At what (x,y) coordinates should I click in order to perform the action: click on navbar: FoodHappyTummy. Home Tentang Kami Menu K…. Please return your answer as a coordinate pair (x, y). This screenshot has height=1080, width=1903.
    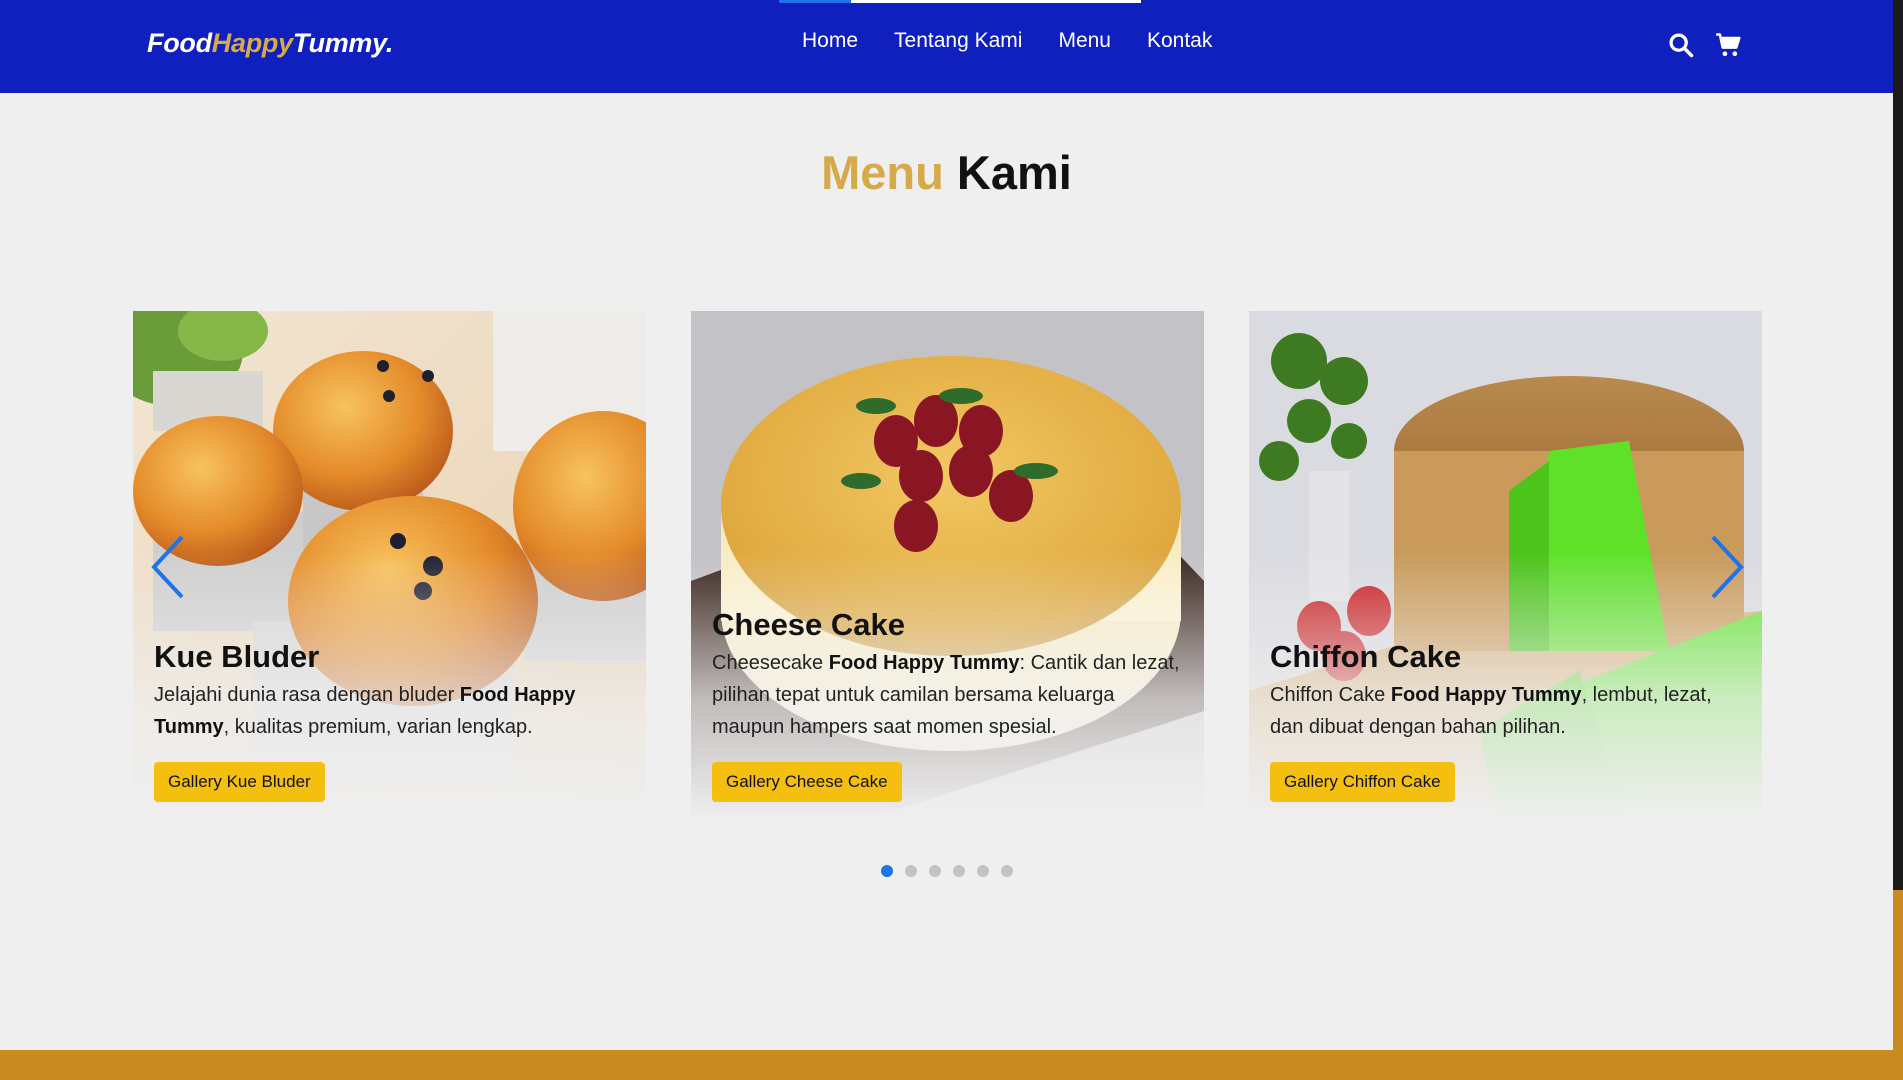
    Looking at the image, I should click on (946, 46).